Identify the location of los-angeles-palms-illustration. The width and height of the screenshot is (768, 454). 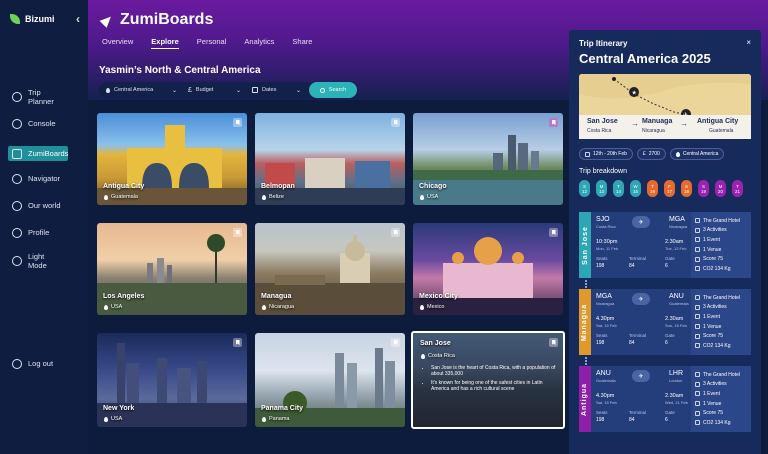
(172, 274).